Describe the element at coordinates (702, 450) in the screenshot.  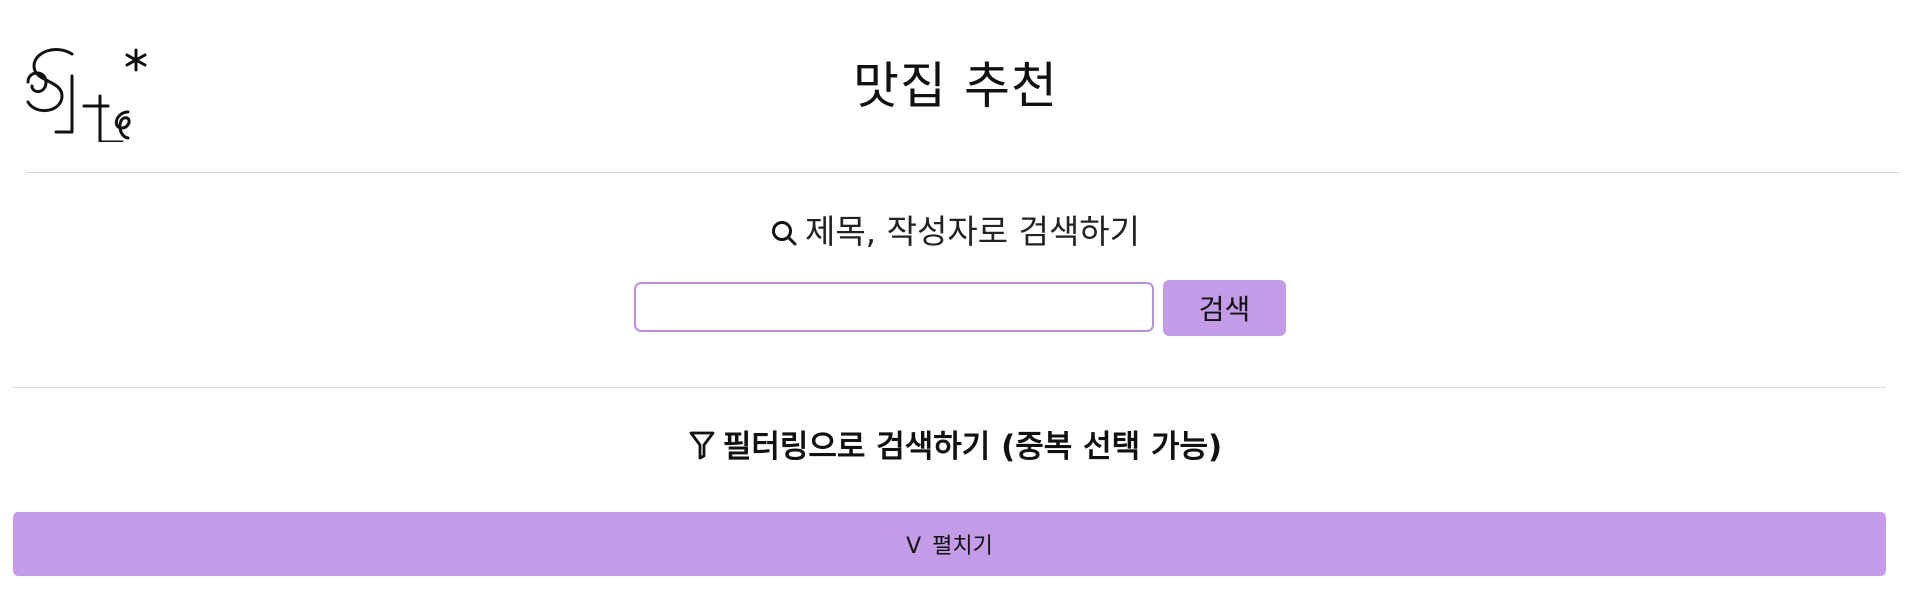
I see `filter-icon` at that location.